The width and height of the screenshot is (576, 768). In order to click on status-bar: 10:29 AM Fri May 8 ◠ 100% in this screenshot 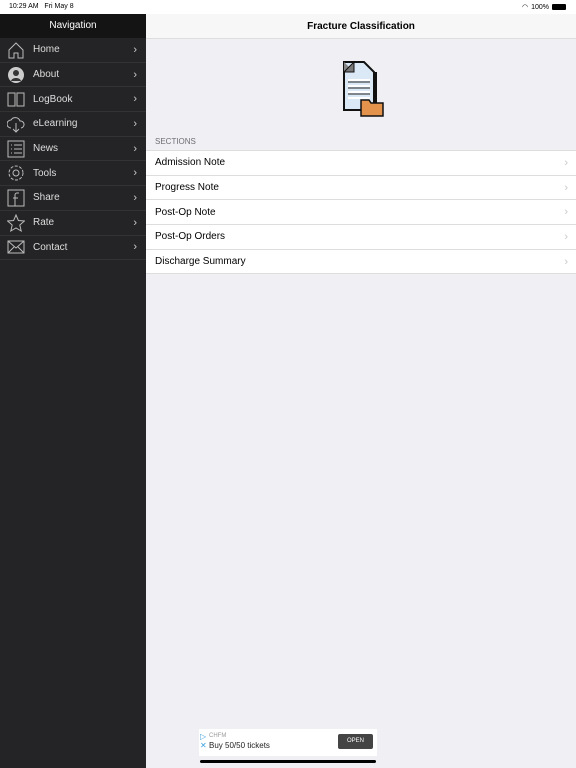, I will do `click(288, 7)`.